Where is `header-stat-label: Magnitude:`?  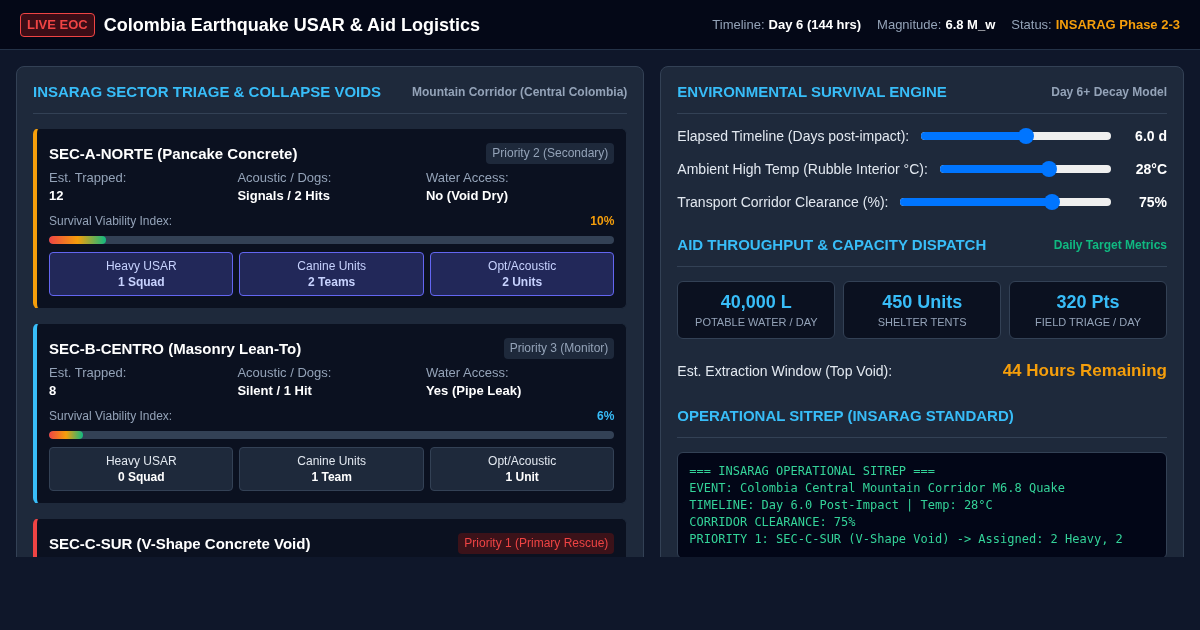 header-stat-label: Magnitude: is located at coordinates (909, 24).